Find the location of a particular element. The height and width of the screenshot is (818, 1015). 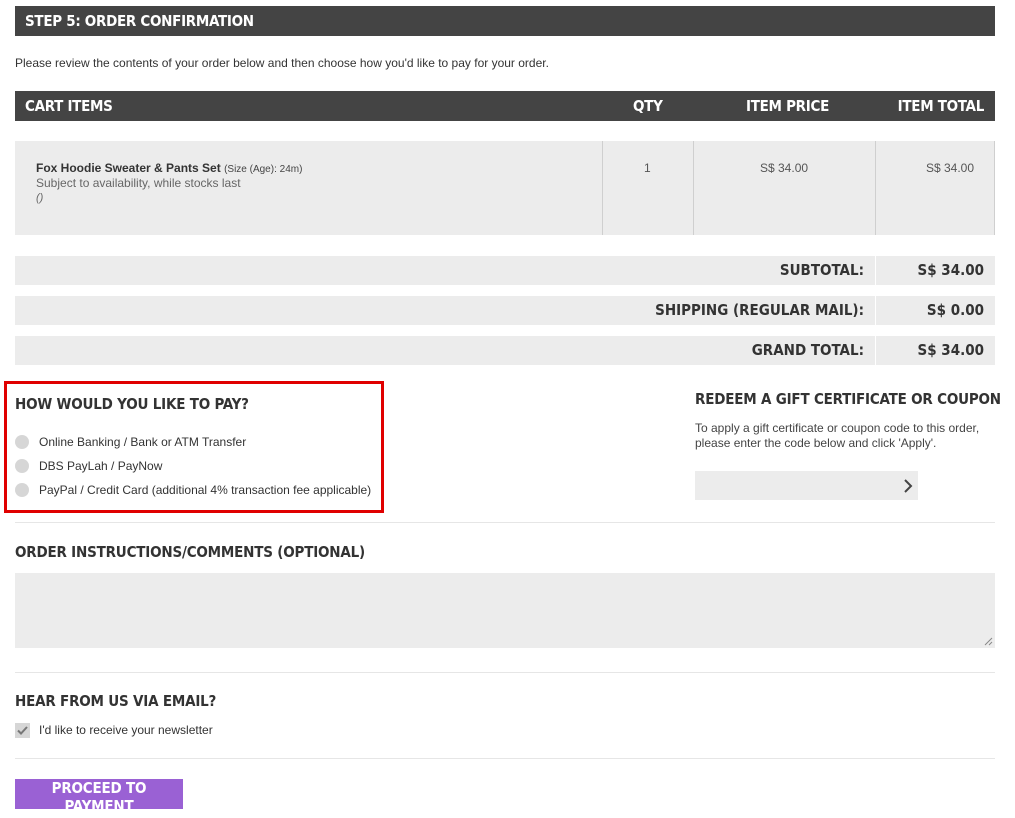

grand-total-label: GRAND TOTAL: is located at coordinates (807, 350).